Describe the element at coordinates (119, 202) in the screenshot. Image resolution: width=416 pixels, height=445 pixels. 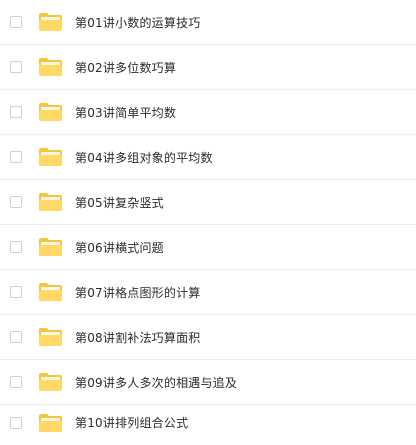
I see `item-label: 第05讲复杂竖式` at that location.